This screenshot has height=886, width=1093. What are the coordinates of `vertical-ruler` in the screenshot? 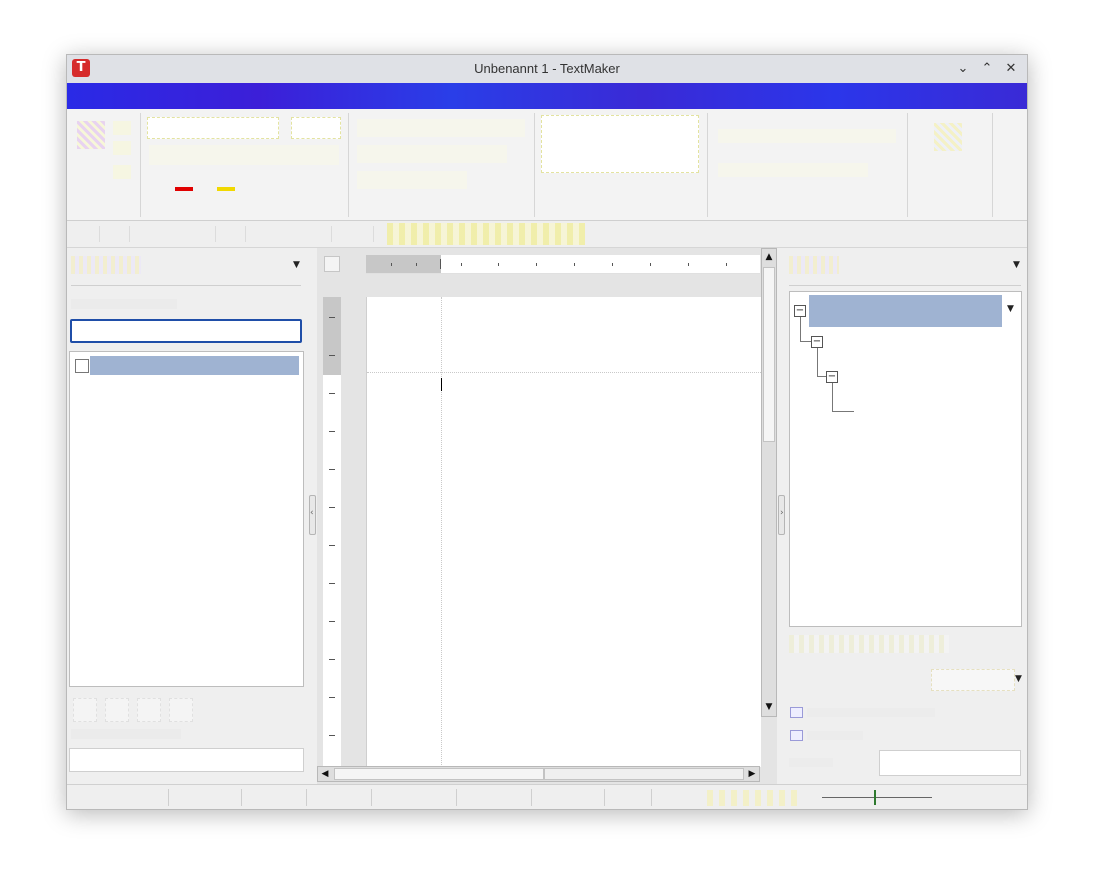 It's located at (332, 532).